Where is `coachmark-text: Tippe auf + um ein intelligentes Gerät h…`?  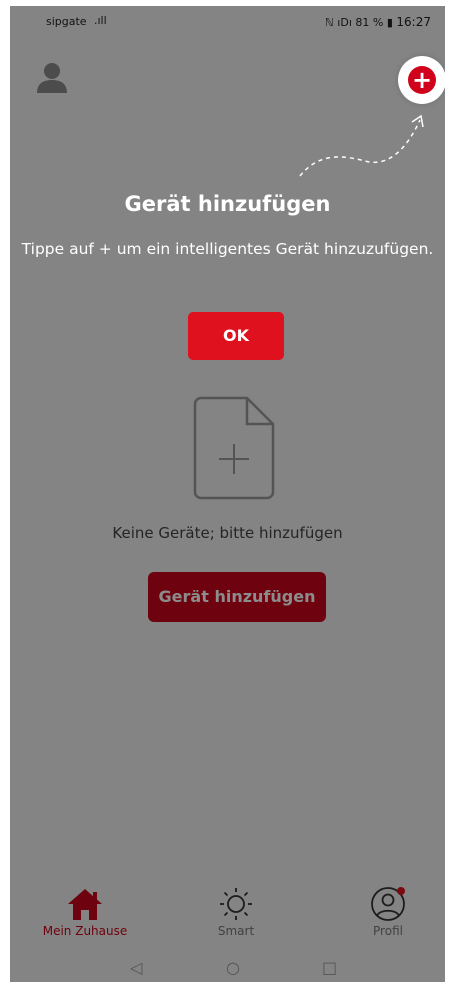 coachmark-text: Tippe auf + um ein intelligentes Gerät h… is located at coordinates (227, 249).